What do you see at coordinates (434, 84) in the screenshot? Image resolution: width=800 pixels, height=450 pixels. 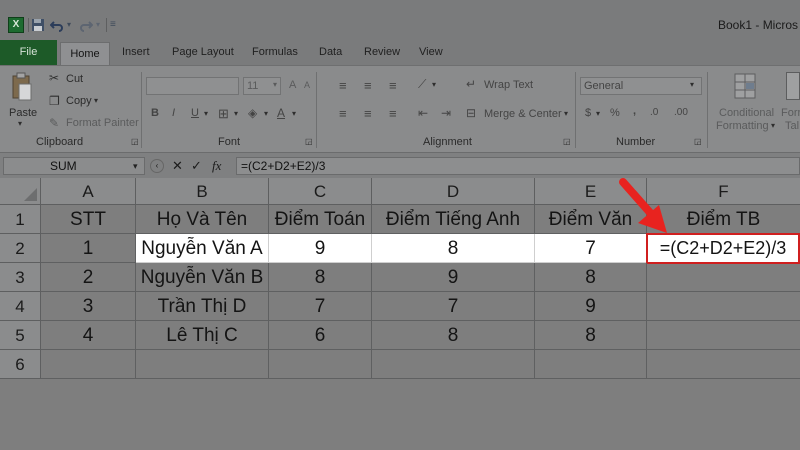 I see `orientation-dropdown-icon: ▾` at bounding box center [434, 84].